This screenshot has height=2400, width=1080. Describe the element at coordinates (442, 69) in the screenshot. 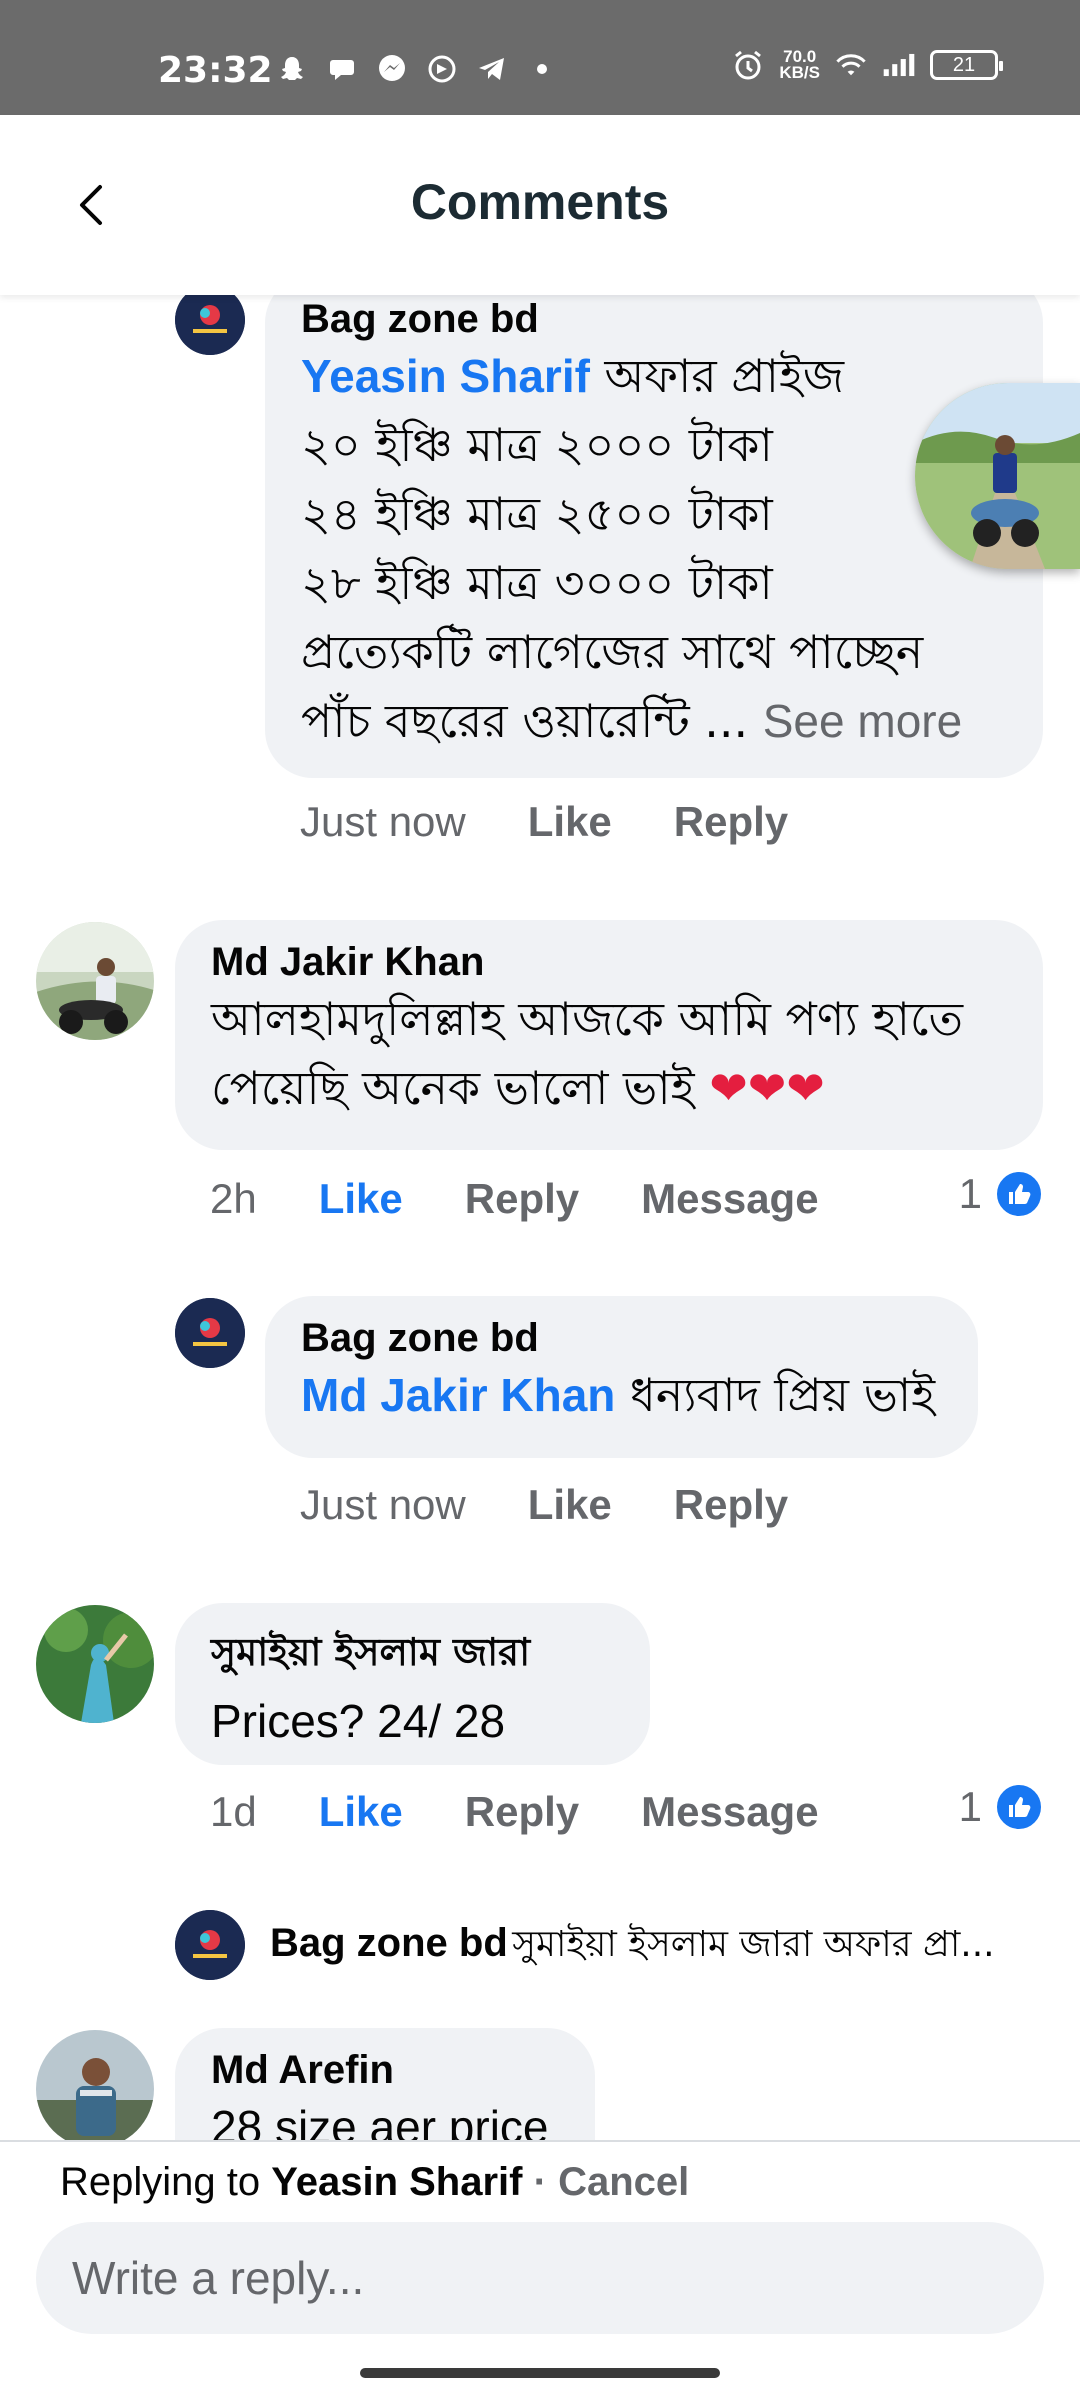

I see `messenger-outline-icon` at that location.